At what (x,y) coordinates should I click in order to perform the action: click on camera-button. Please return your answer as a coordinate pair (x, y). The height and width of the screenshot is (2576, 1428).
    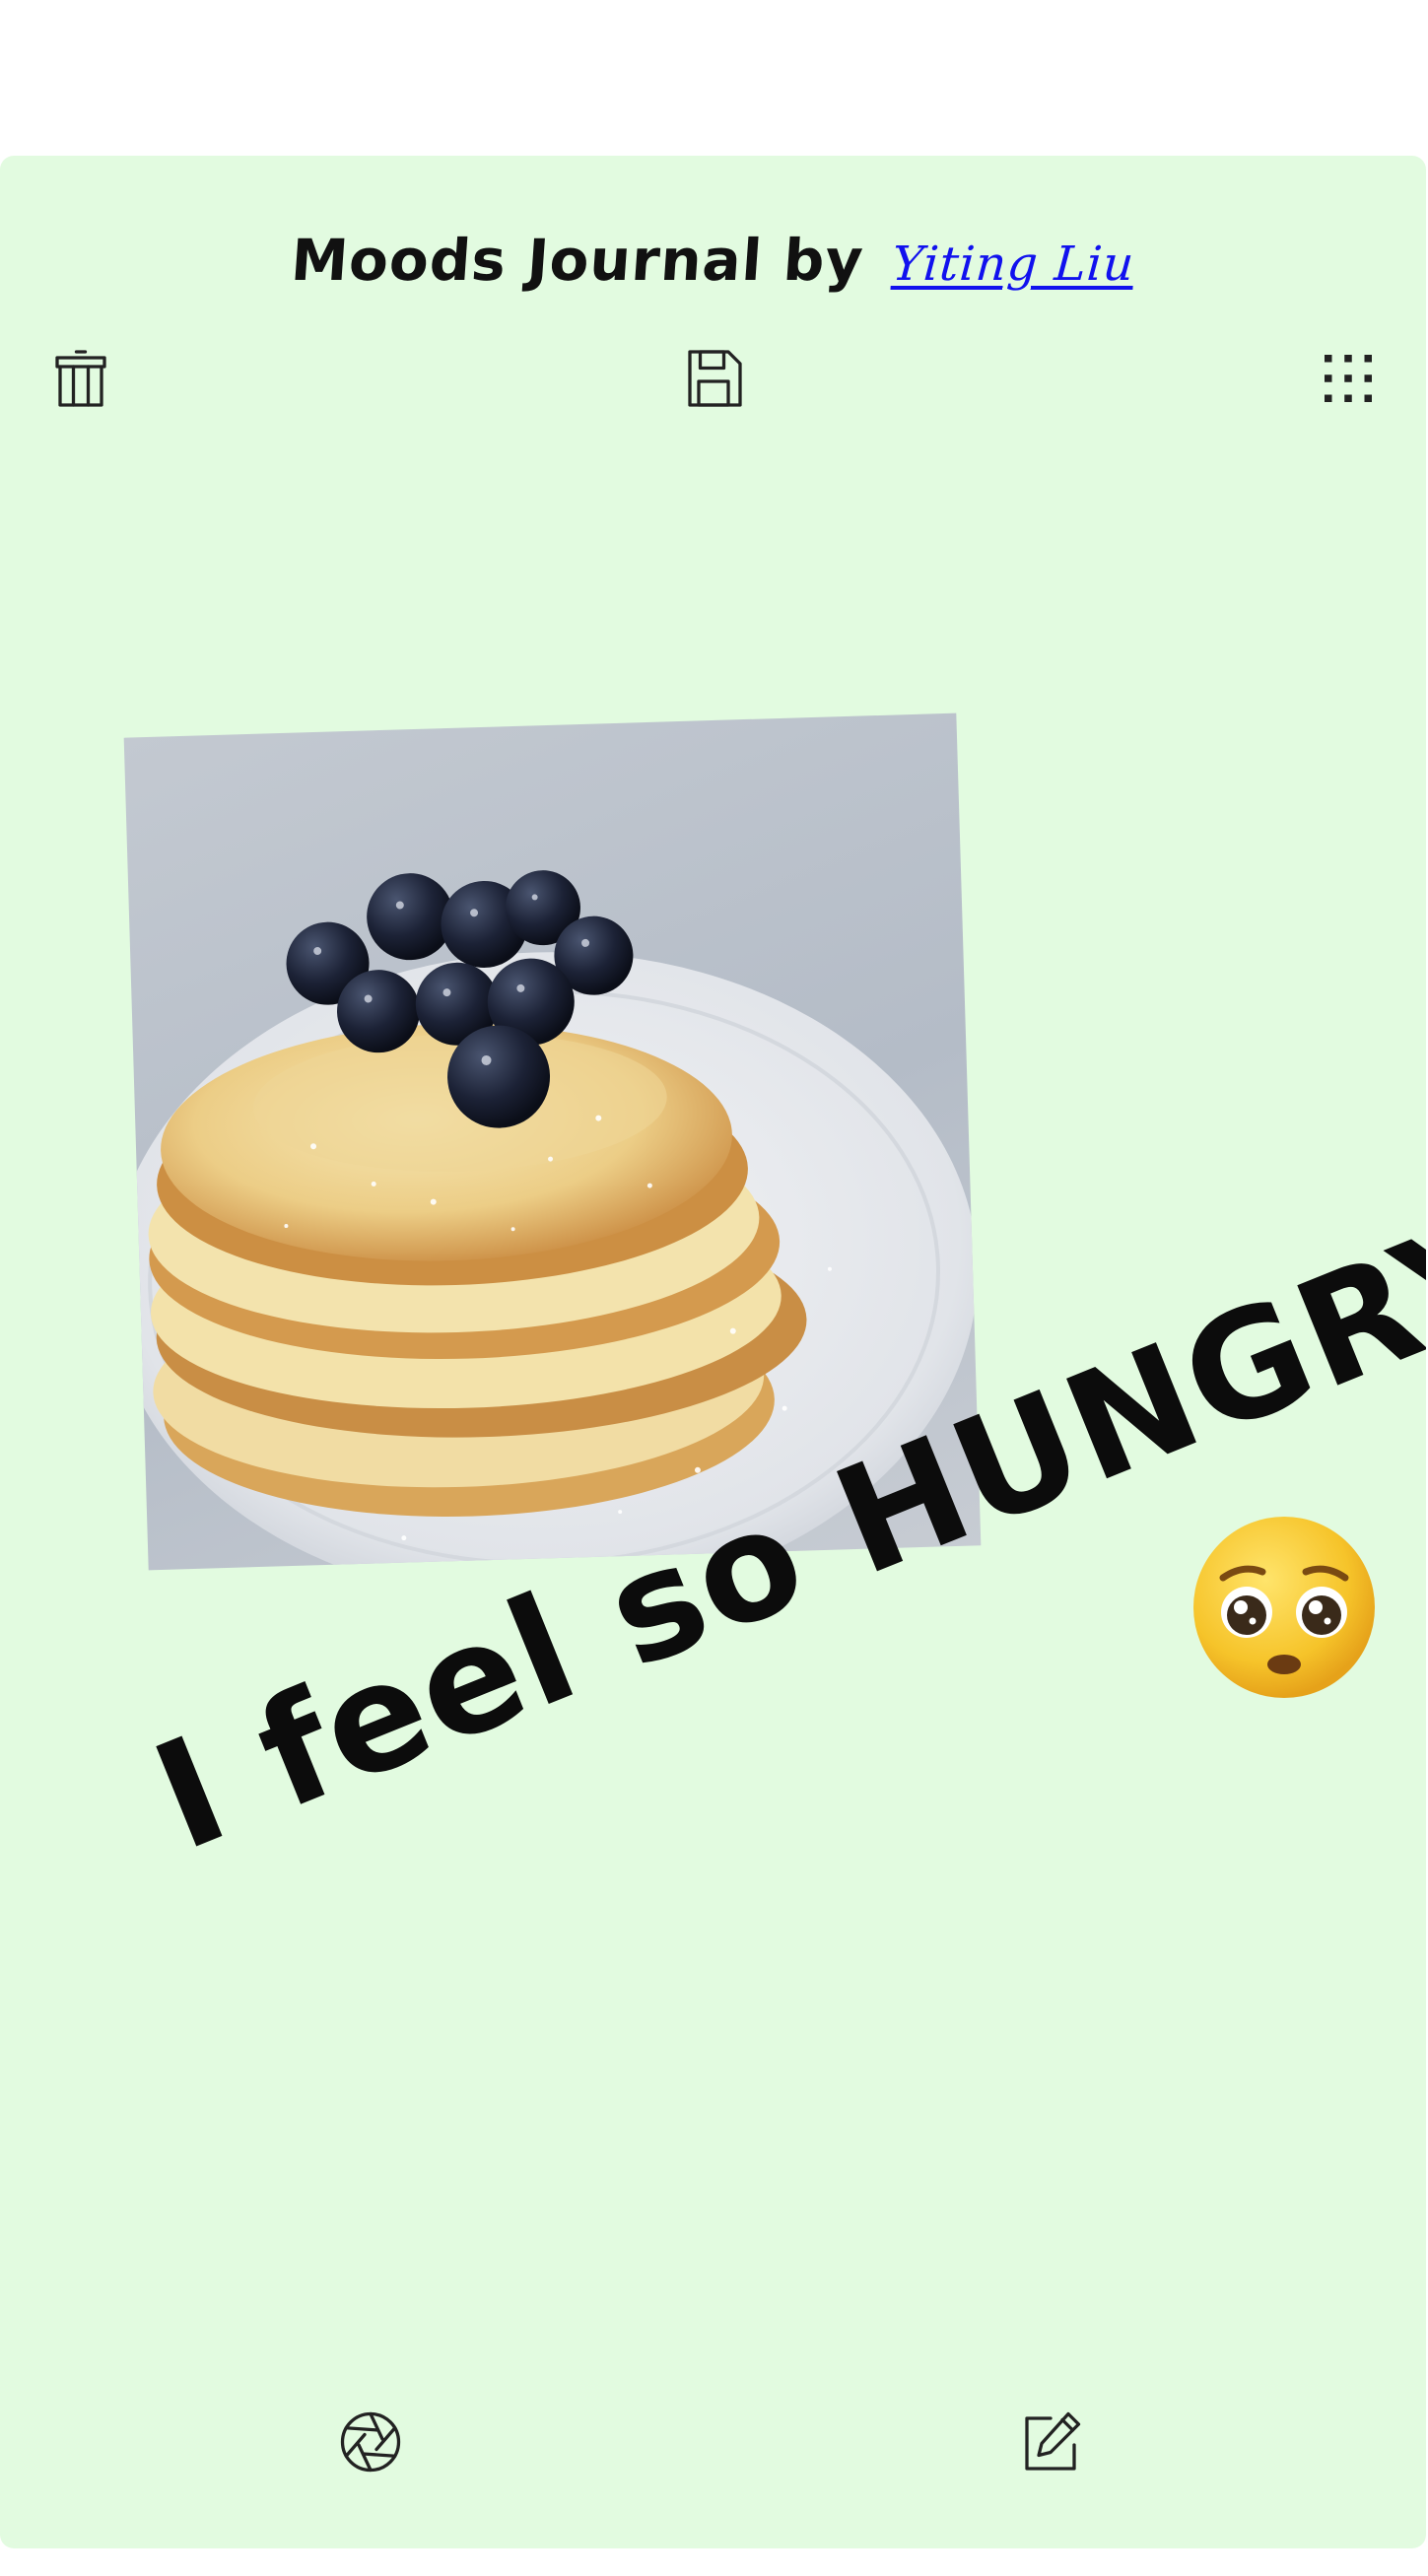
    Looking at the image, I should click on (370, 2442).